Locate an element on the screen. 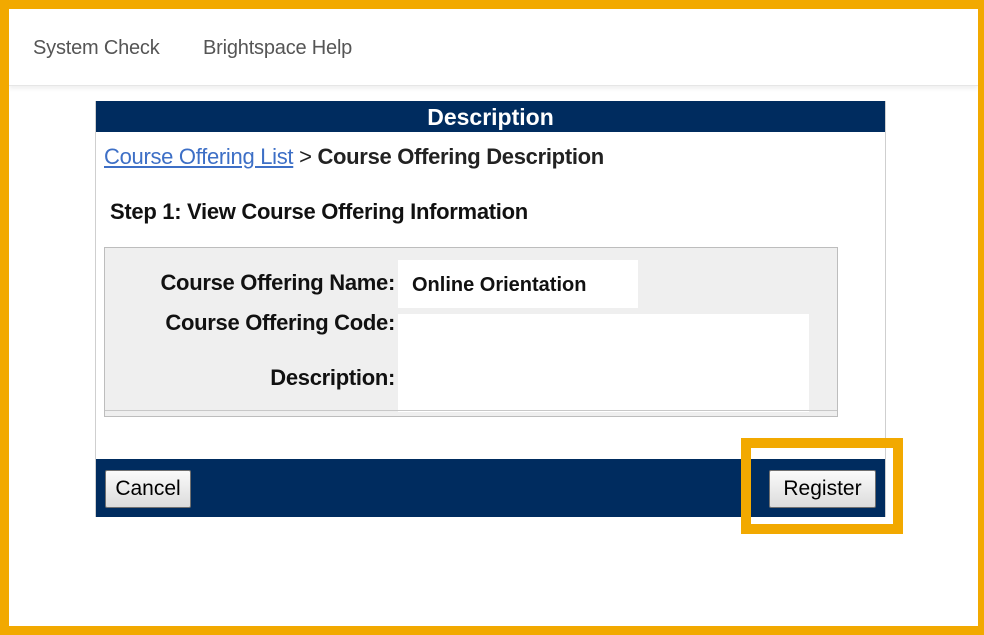 This screenshot has width=984, height=635. course-offering-code-value is located at coordinates (603, 363).